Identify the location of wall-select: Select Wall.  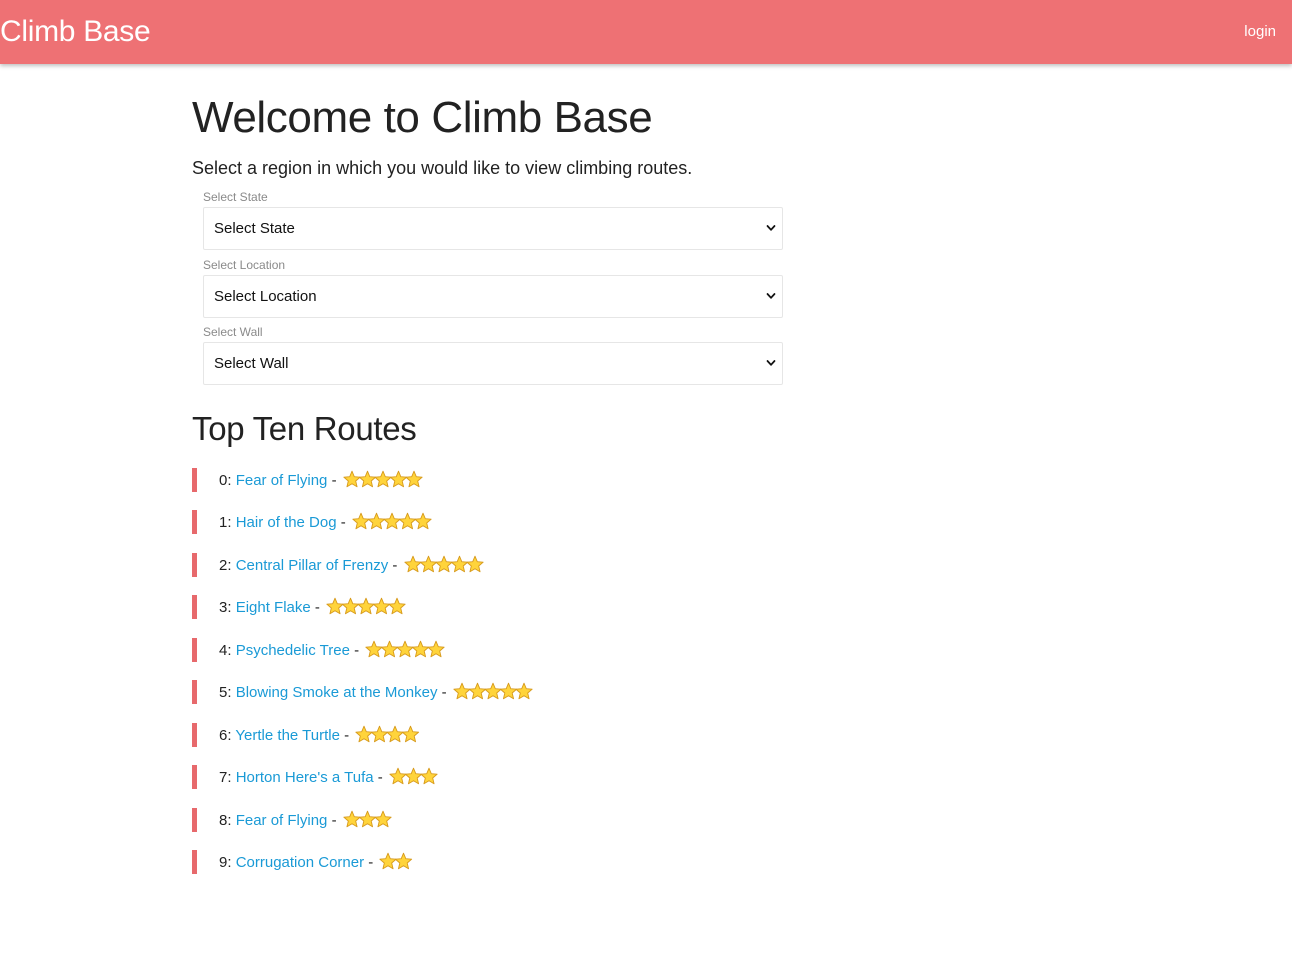
(493, 363).